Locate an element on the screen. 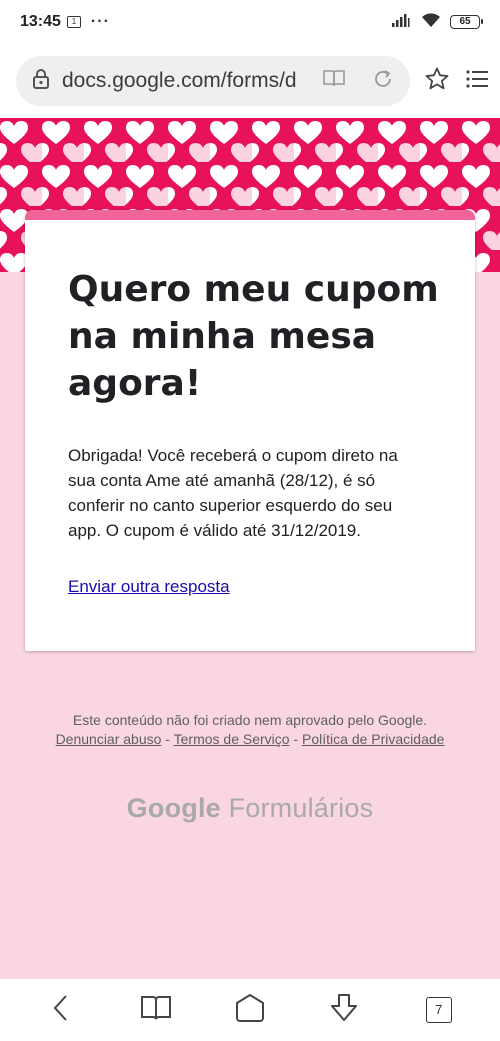  status-time: 13:45 is located at coordinates (40, 21).